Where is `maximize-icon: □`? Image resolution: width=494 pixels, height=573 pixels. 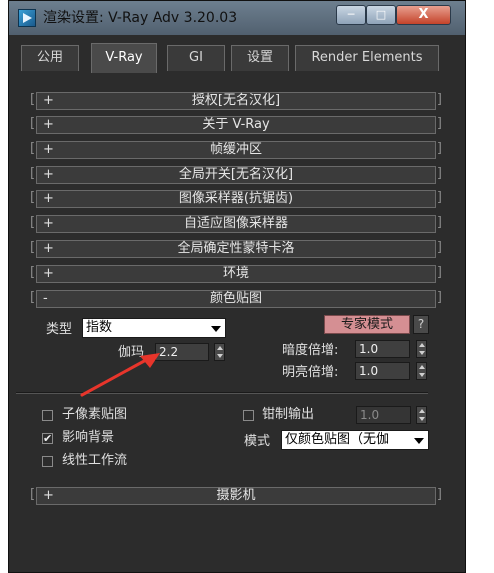
maximize-icon: □ is located at coordinates (381, 14).